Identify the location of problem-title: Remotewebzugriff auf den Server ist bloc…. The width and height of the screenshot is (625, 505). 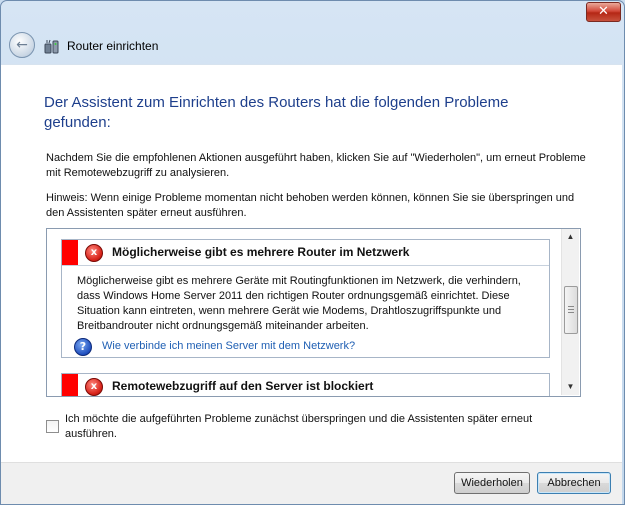
(243, 386).